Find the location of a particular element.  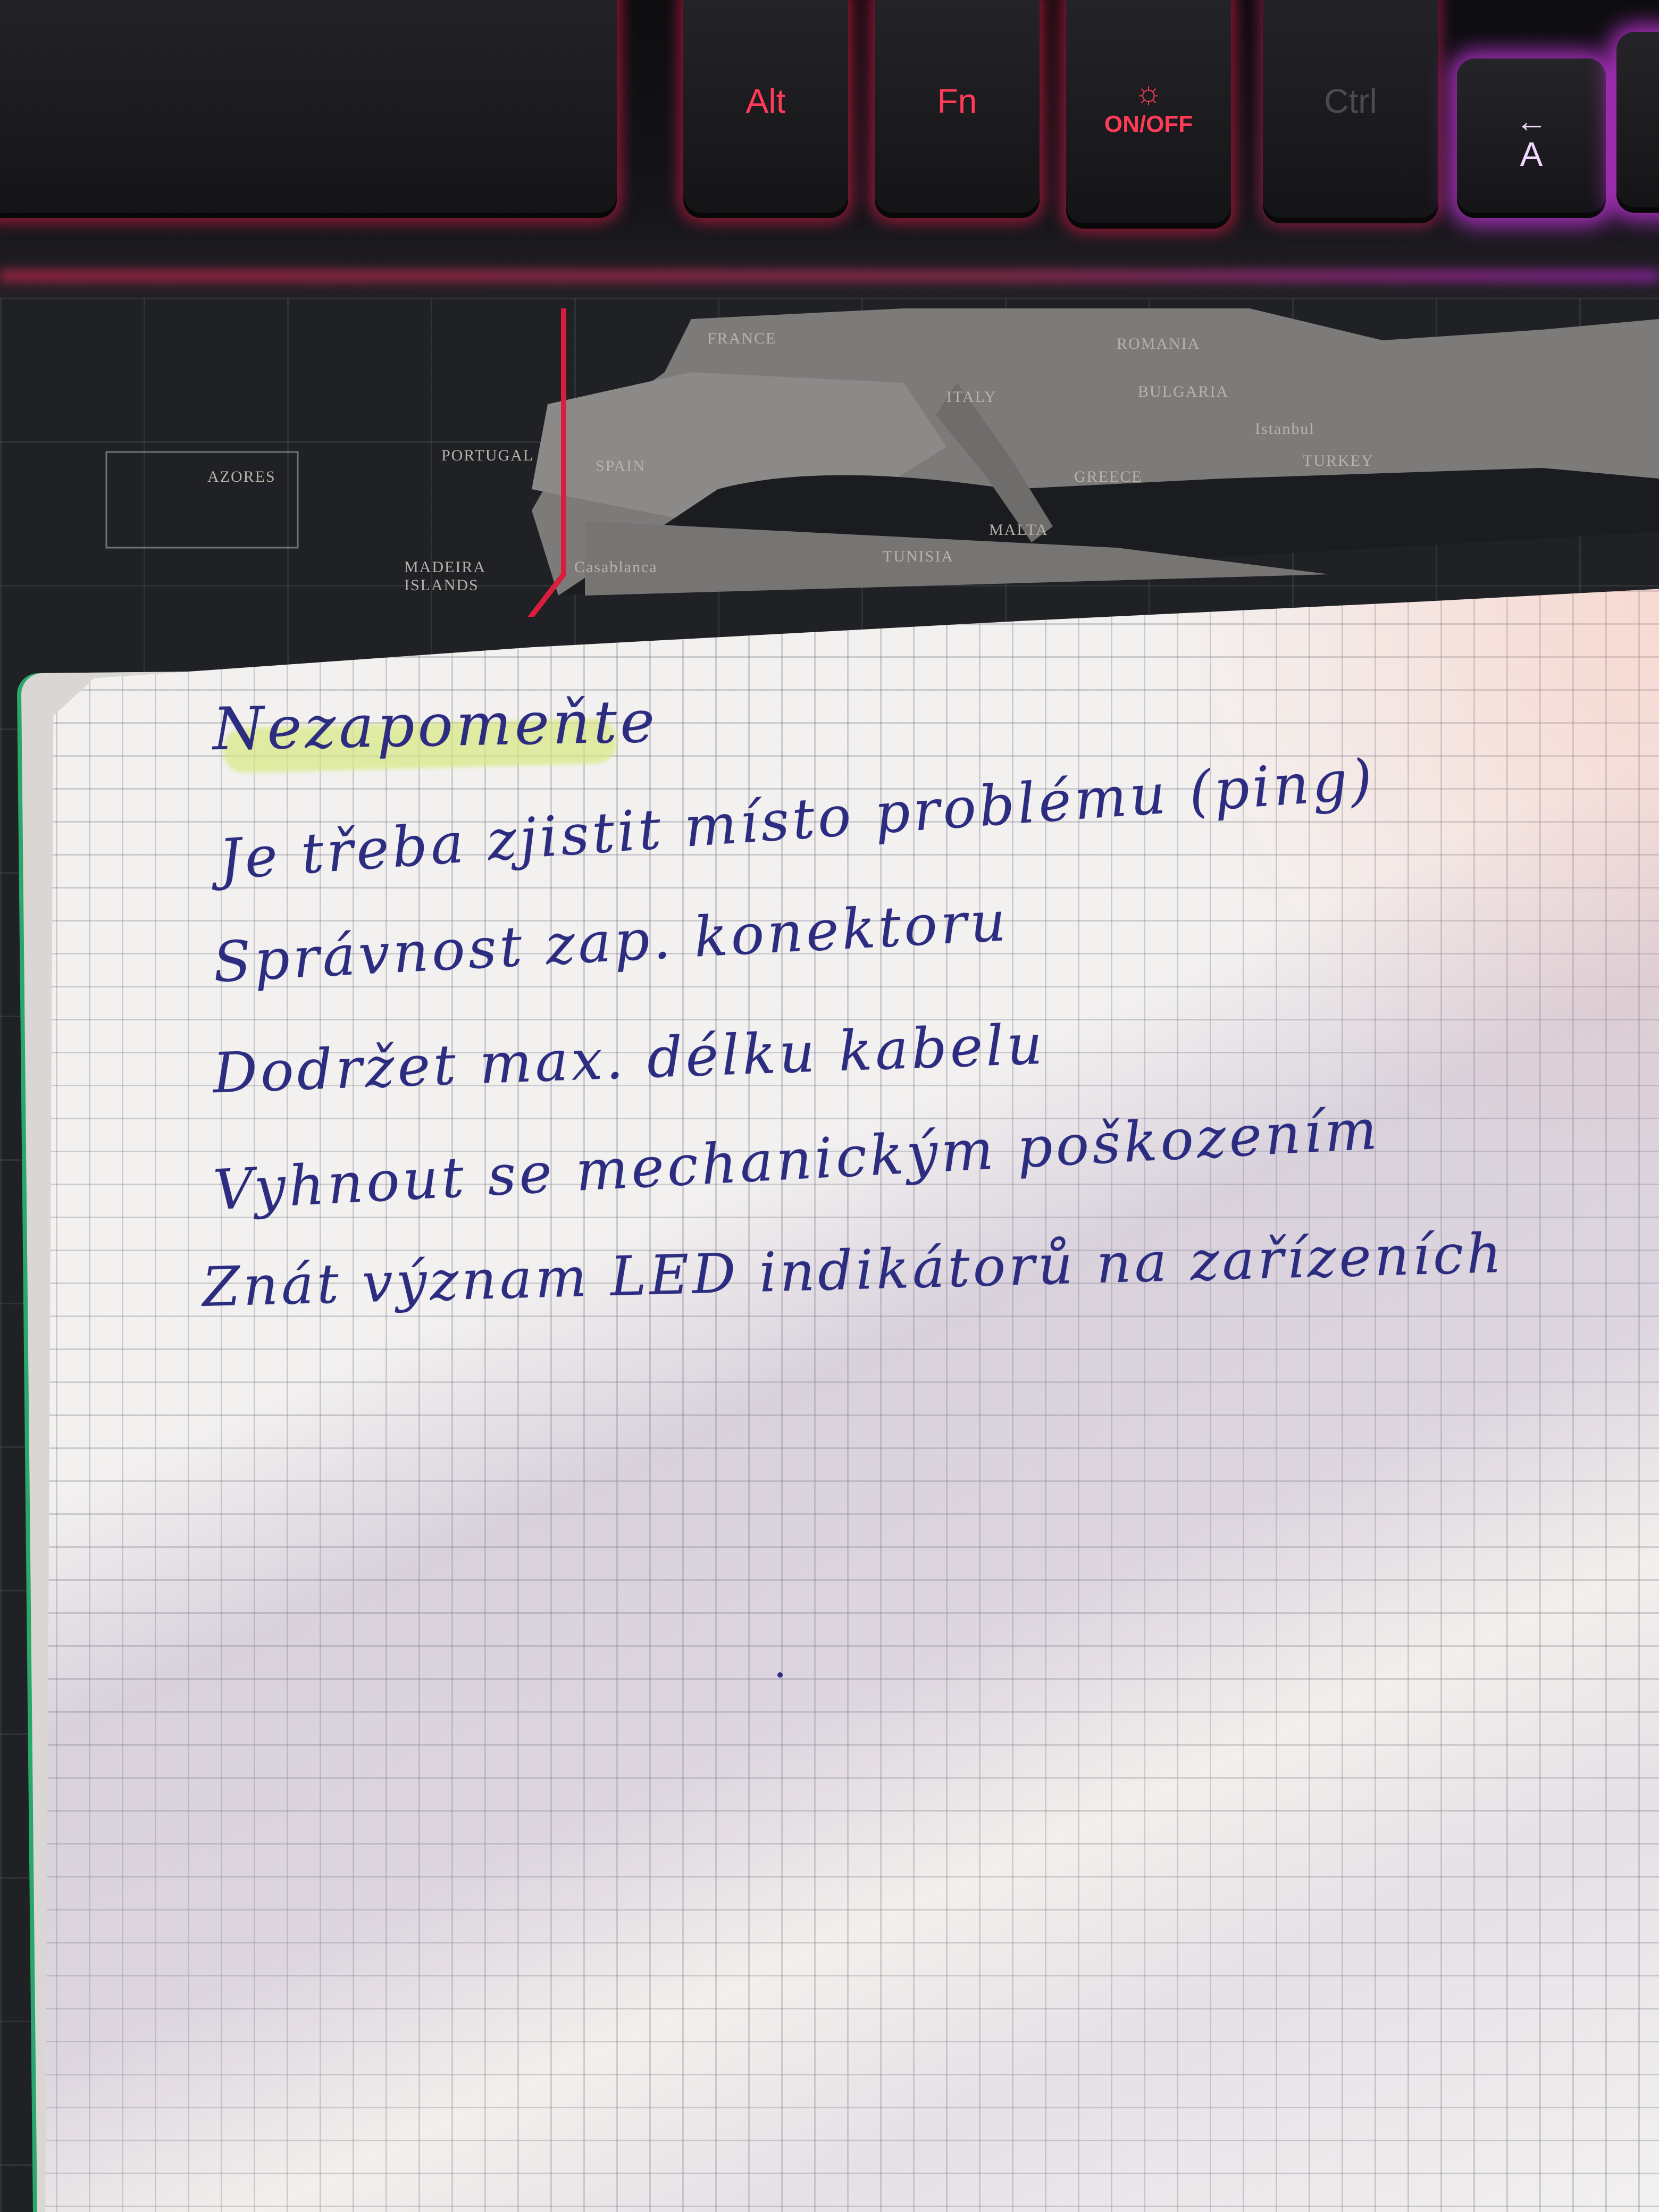

ctrl-key: Ctrl is located at coordinates (1350, 111).